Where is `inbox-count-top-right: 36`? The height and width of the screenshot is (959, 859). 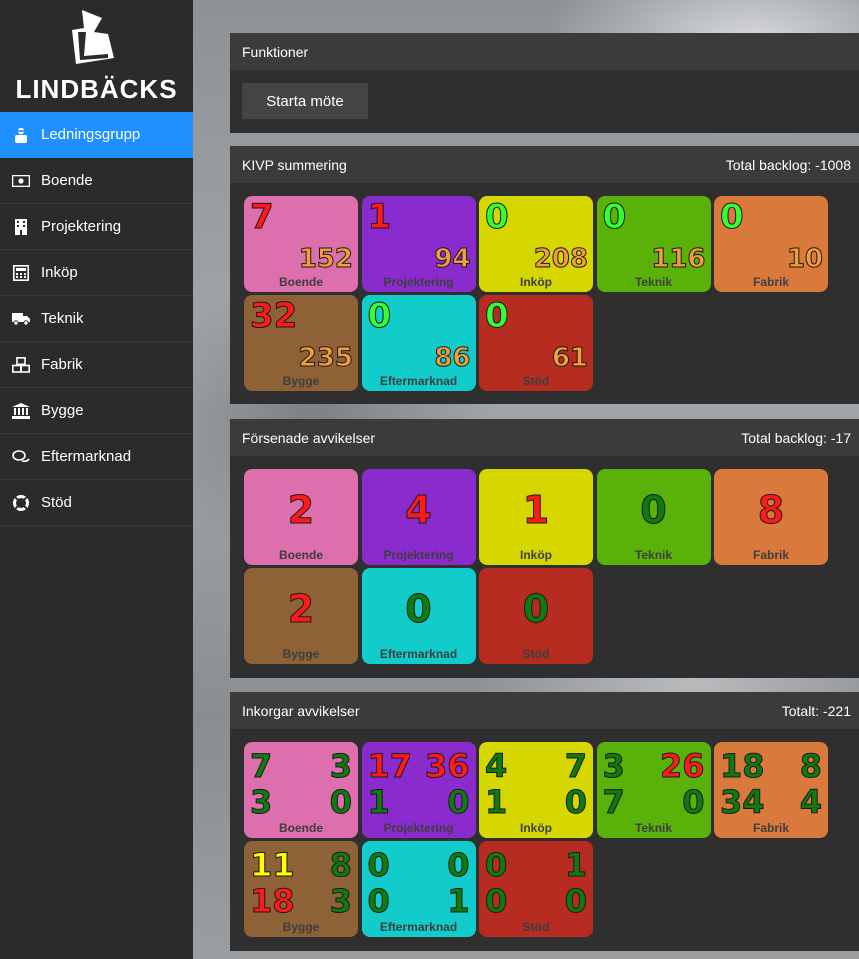 inbox-count-top-right: 36 is located at coordinates (447, 766).